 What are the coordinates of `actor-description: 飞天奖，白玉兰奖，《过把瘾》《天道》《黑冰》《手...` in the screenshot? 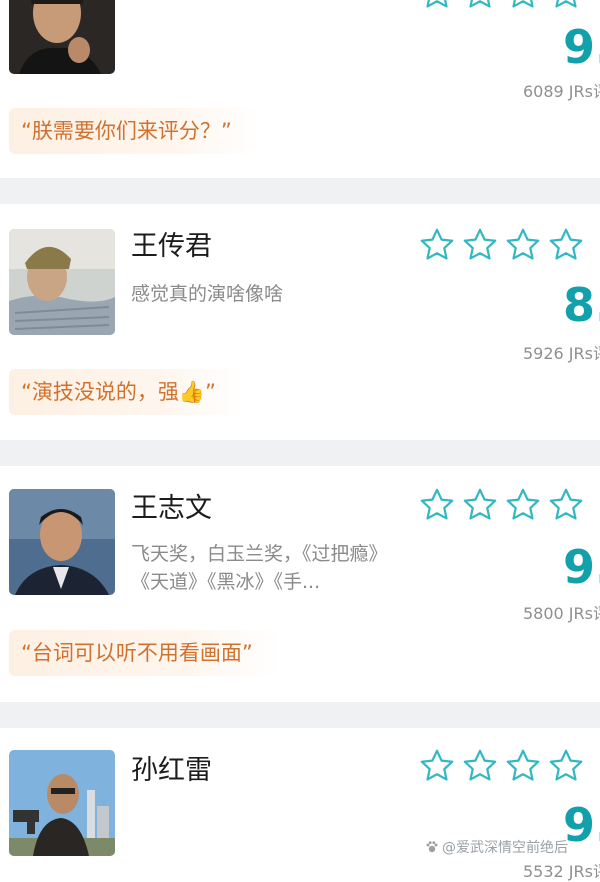 It's located at (259, 568).